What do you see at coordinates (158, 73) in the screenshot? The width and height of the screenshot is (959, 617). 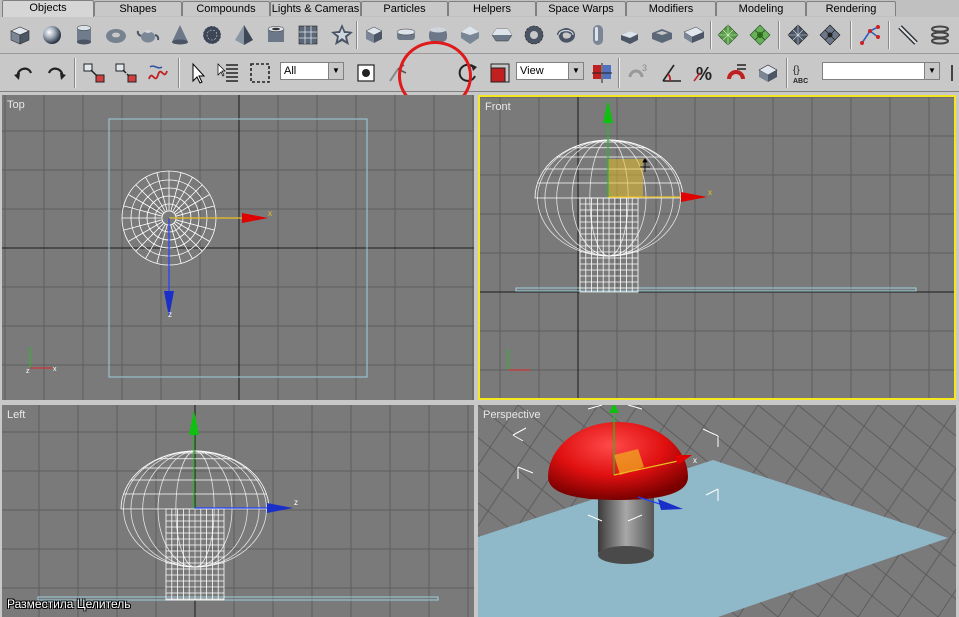 I see `bind-space-warp-icon` at bounding box center [158, 73].